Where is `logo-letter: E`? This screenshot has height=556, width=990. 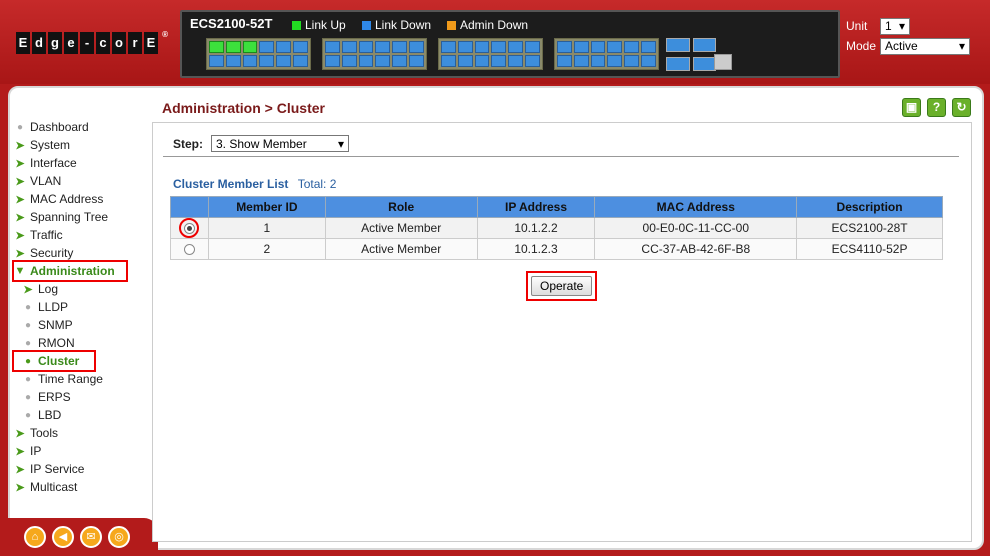
logo-letter: E is located at coordinates (23, 43).